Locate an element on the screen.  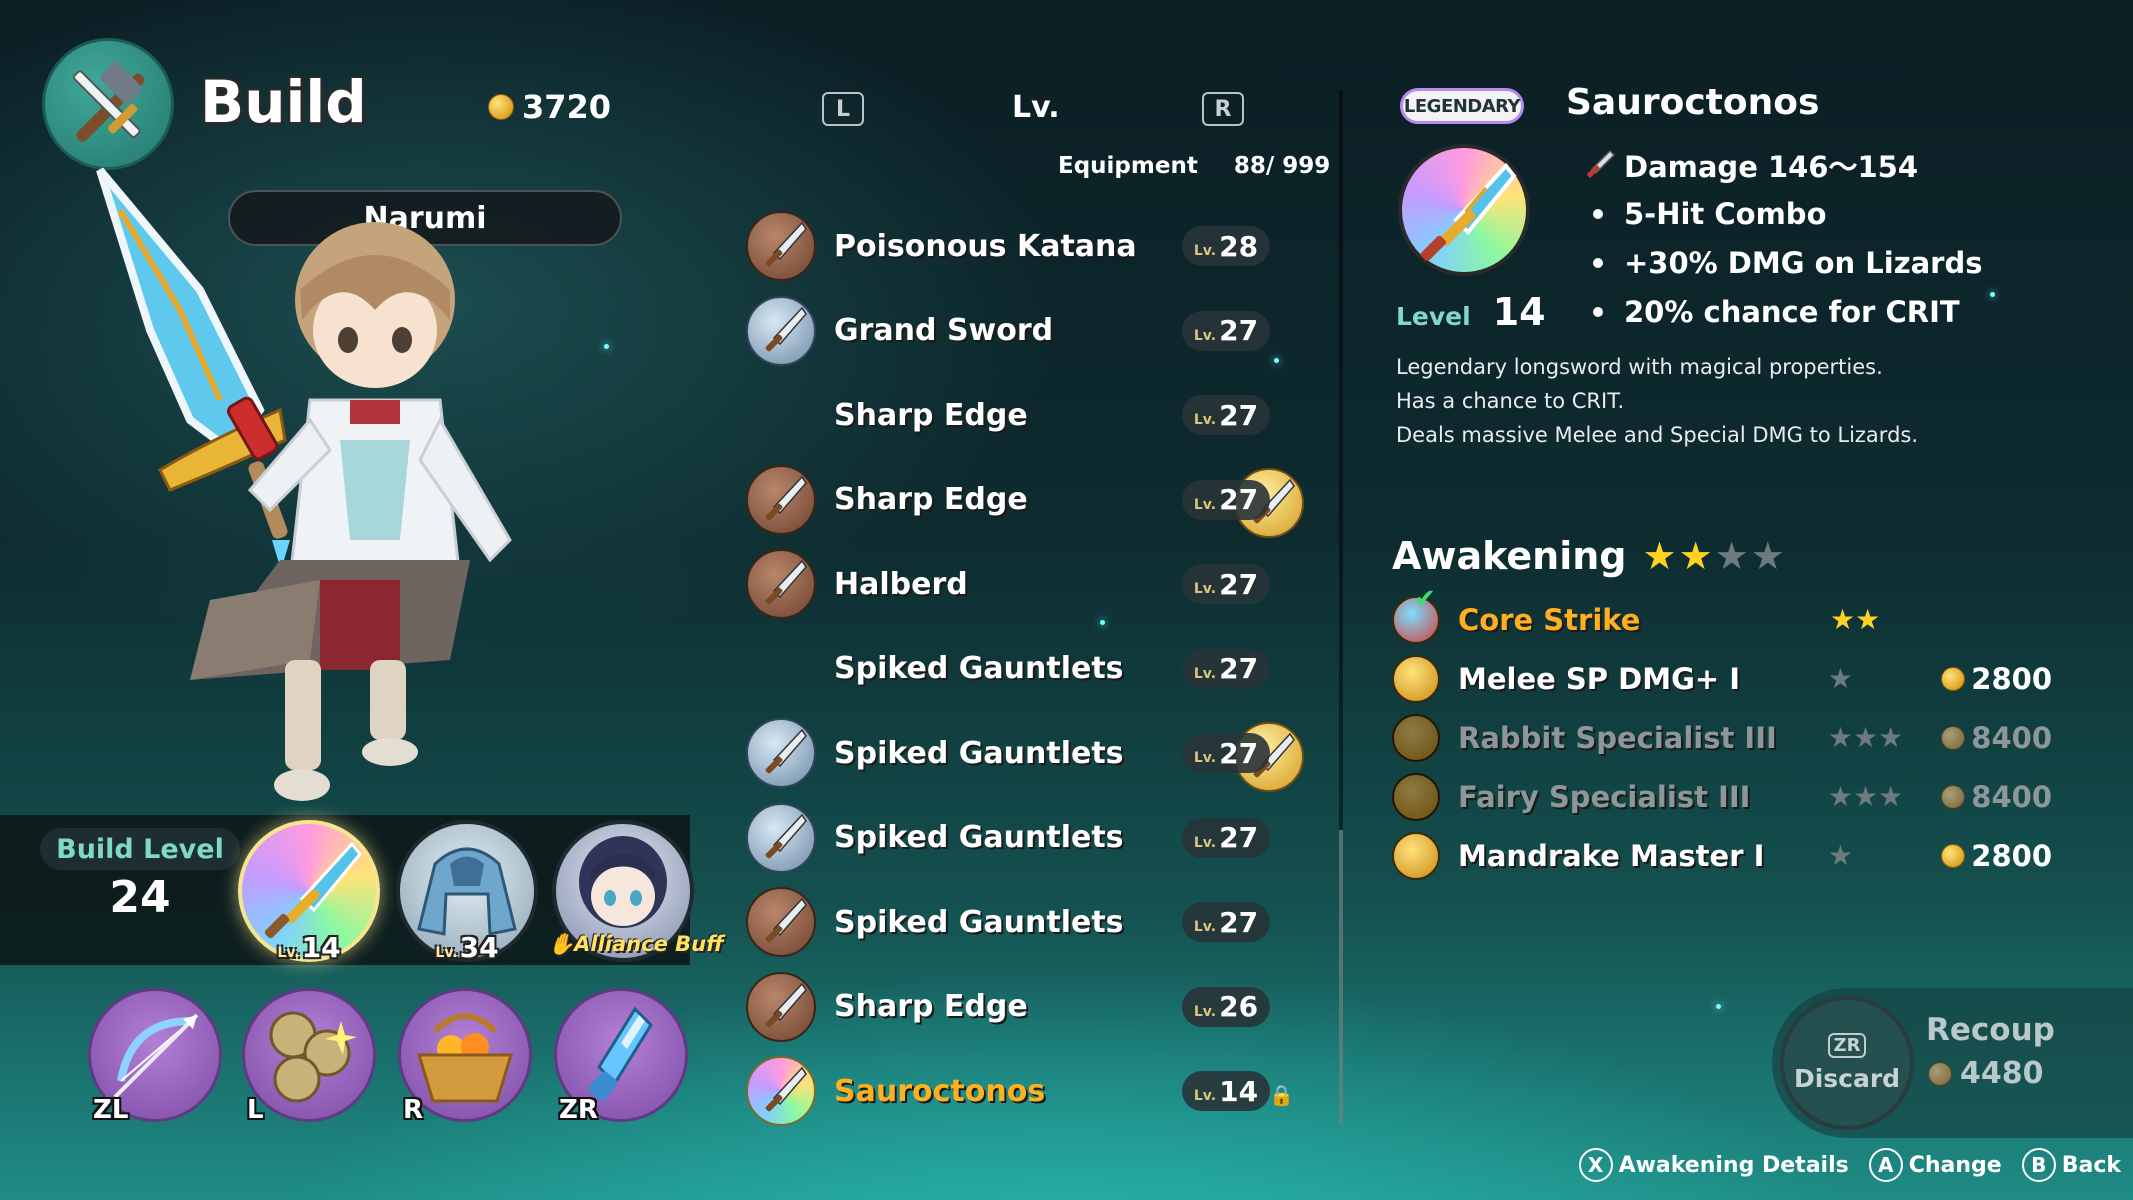
awakening-star-rating: ★★★ is located at coordinates (1882, 737).